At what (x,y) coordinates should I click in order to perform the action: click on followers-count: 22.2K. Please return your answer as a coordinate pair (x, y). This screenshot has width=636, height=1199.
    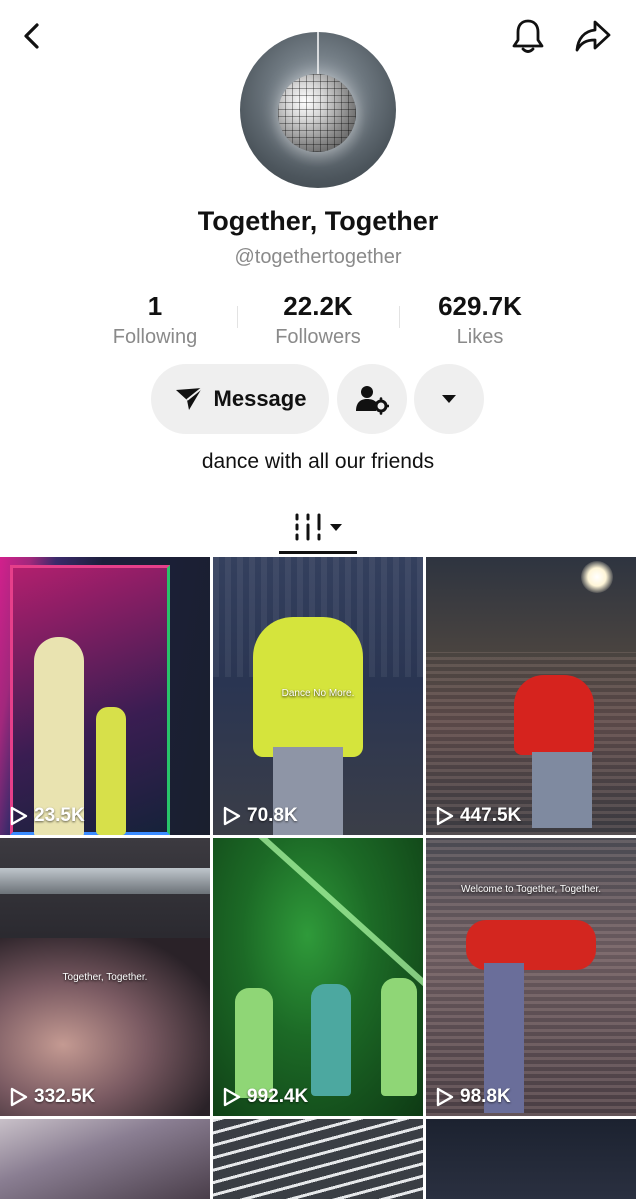
    Looking at the image, I should click on (318, 306).